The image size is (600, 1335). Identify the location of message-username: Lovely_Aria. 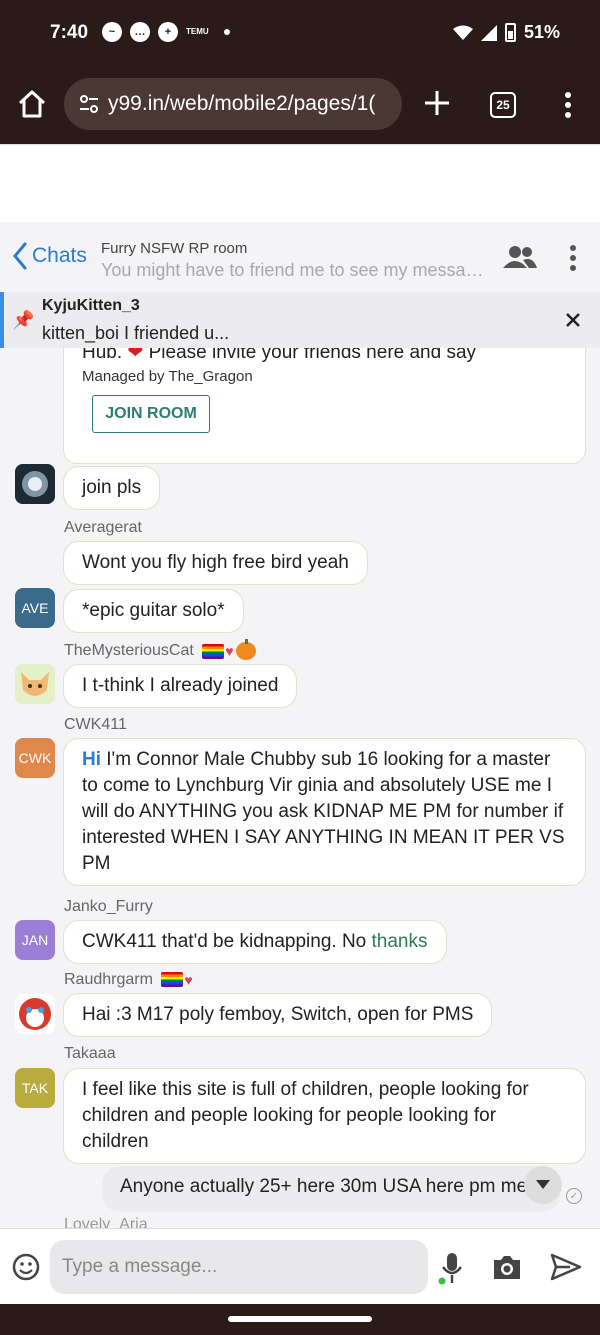
(106, 1222).